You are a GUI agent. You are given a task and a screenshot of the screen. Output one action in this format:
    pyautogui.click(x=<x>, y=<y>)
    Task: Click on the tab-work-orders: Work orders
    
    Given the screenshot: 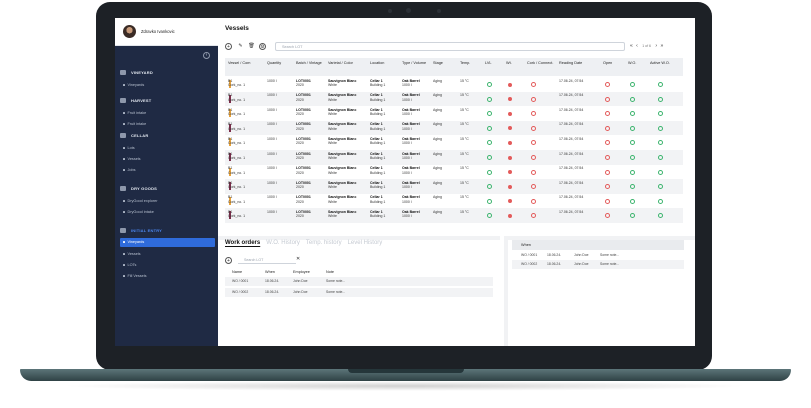 What is the action you would take?
    pyautogui.click(x=242, y=243)
    